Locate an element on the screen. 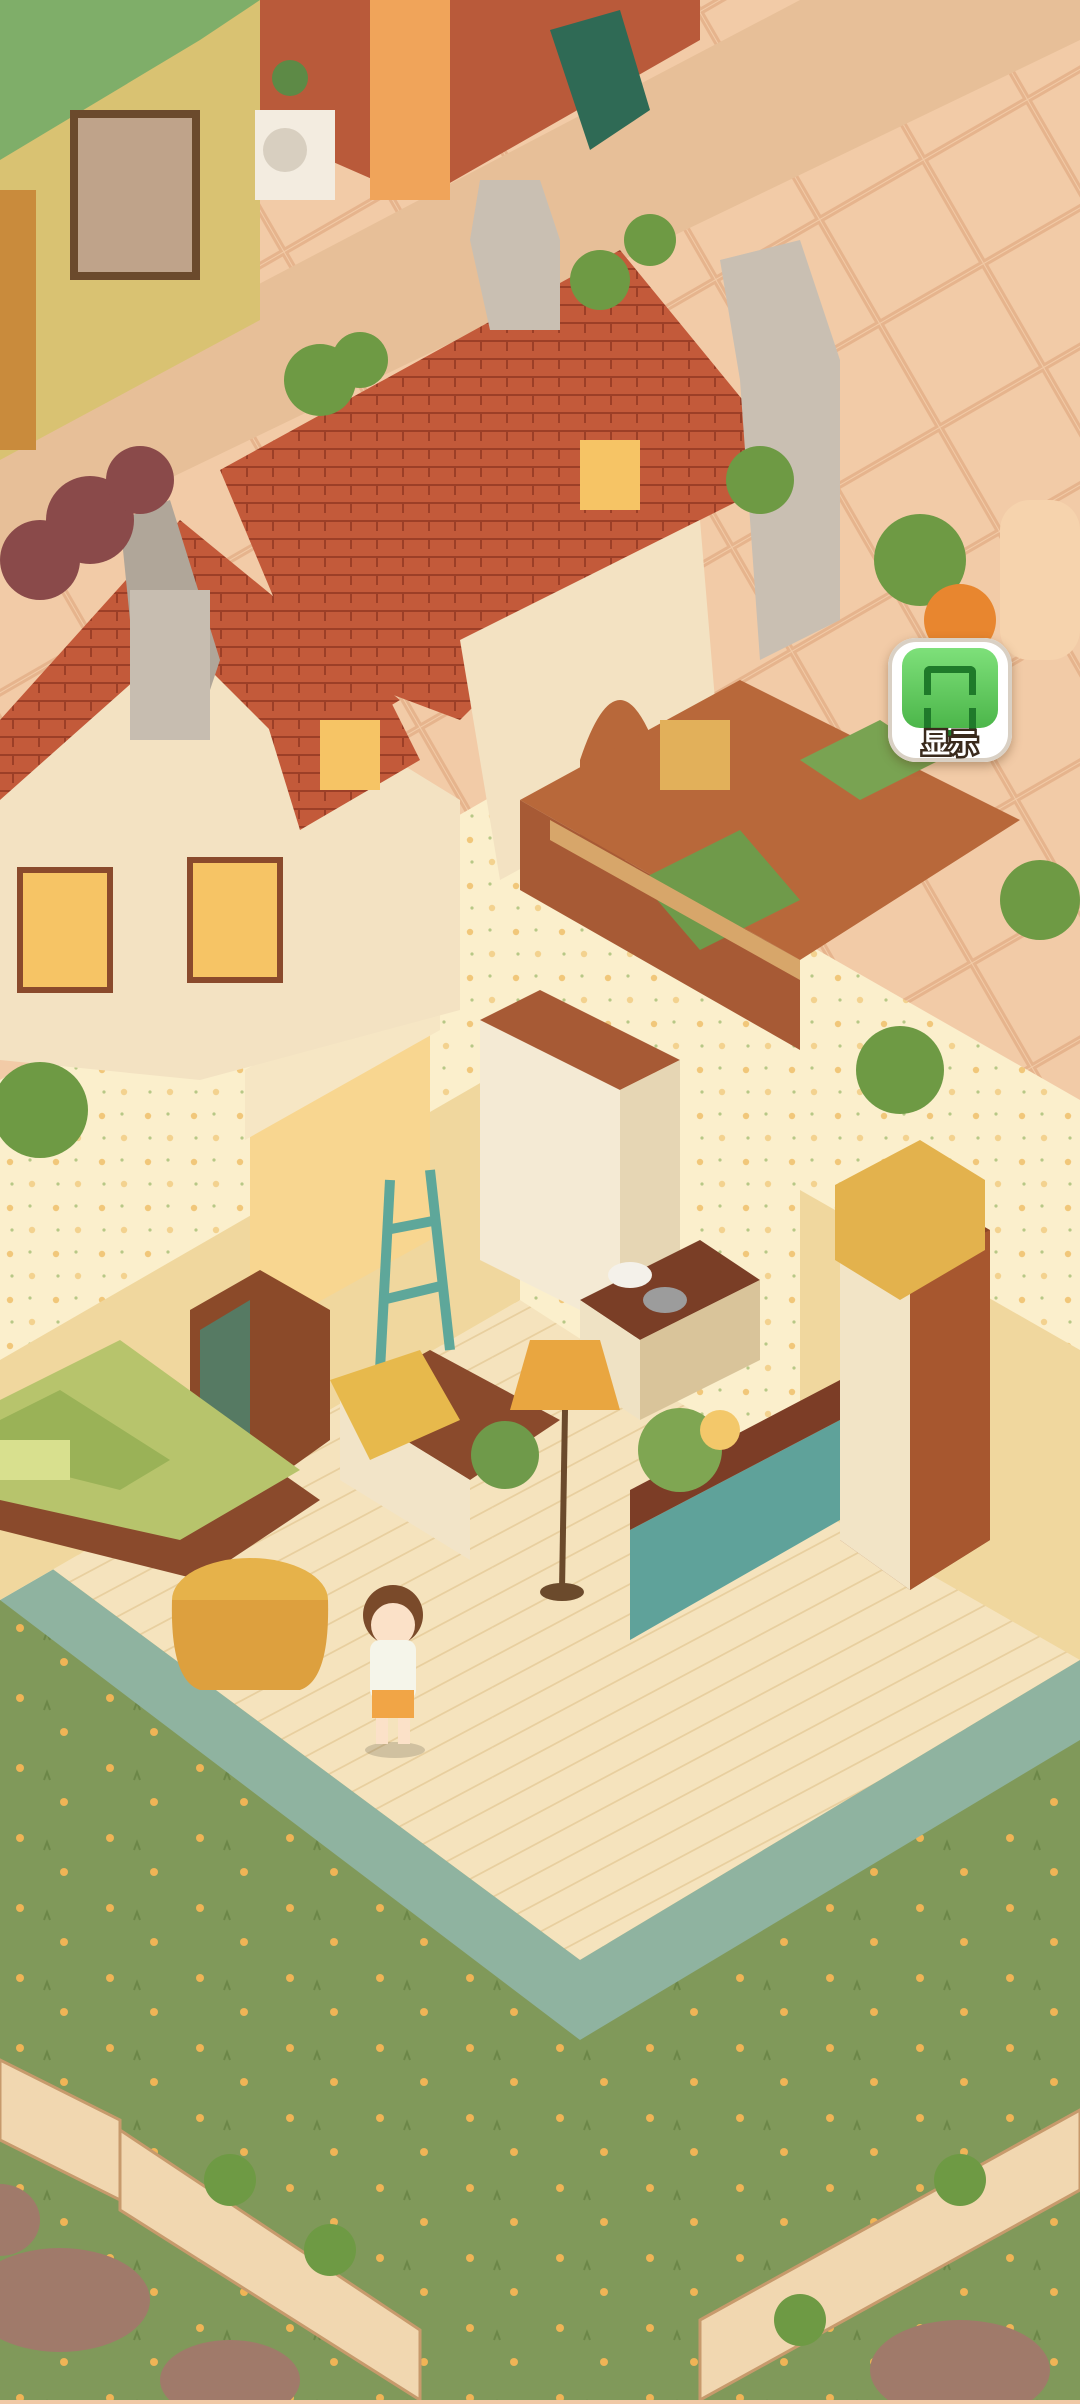 The image size is (1080, 2404). refrigerator is located at coordinates (912, 1365).